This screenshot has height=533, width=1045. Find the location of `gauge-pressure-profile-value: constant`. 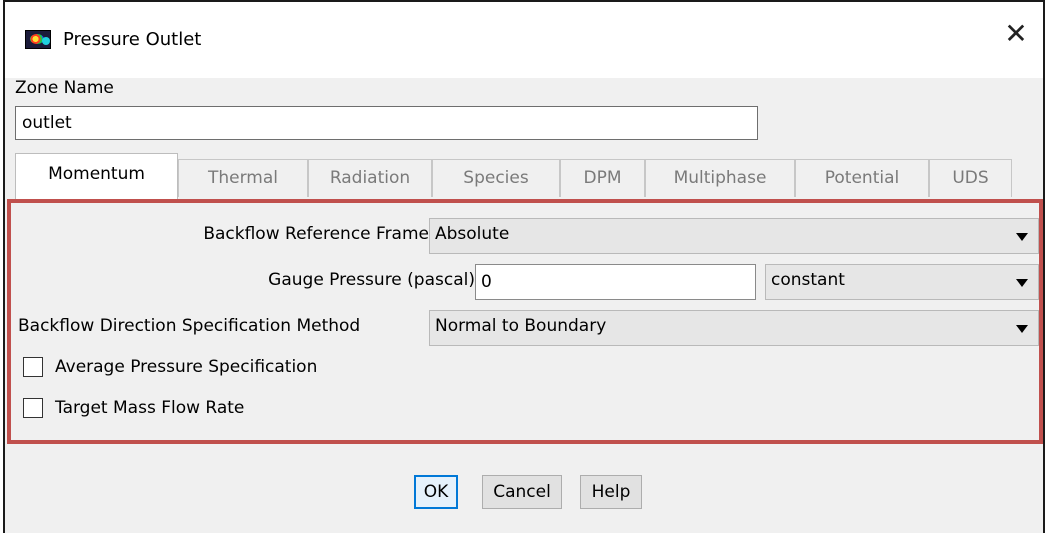

gauge-pressure-profile-value: constant is located at coordinates (808, 280).